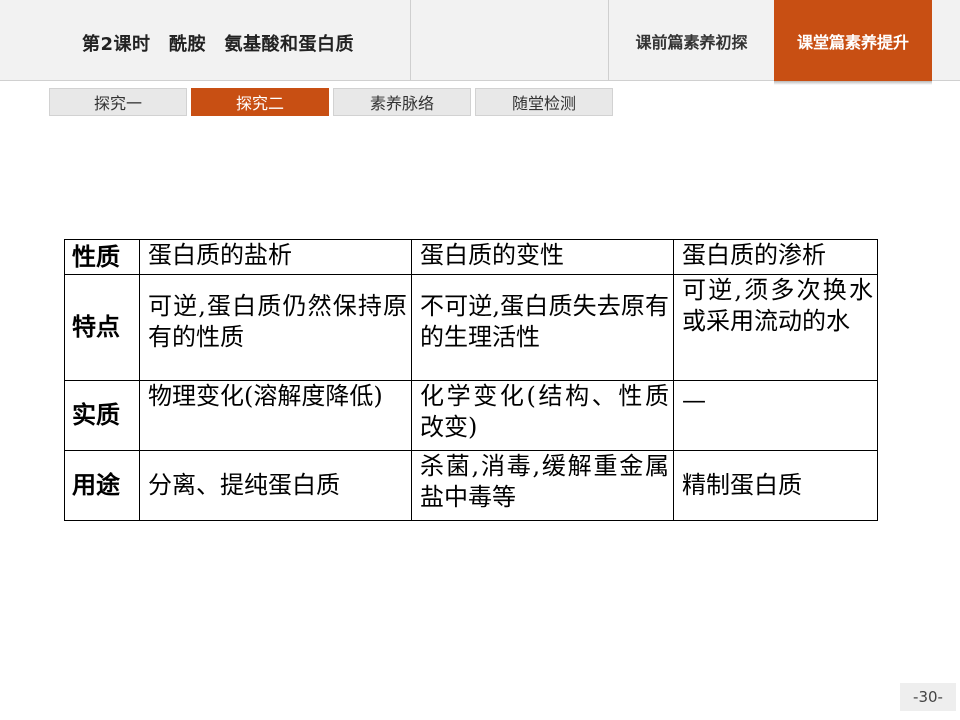 The height and width of the screenshot is (720, 960). Describe the element at coordinates (275, 485) in the screenshot. I see `table-cell: 分离、提纯蛋白质` at that location.